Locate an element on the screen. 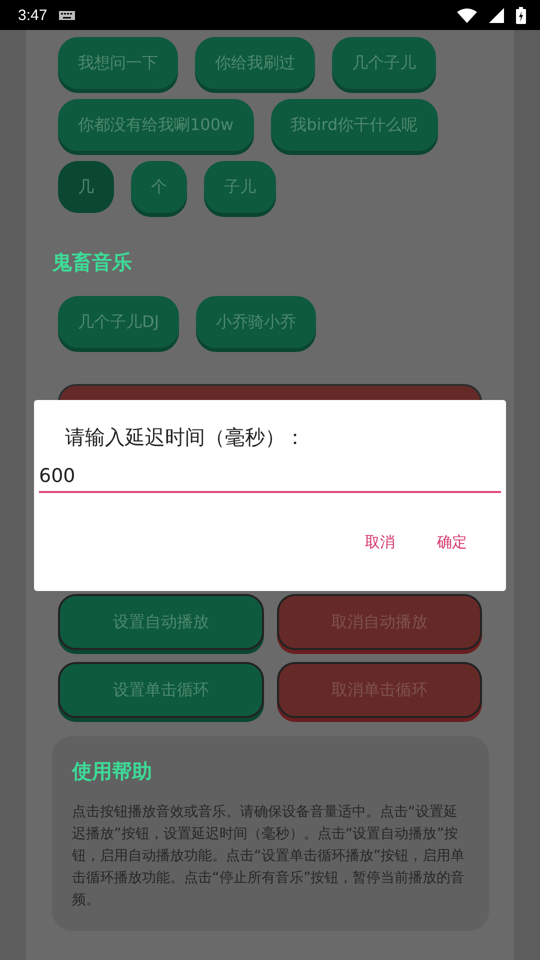  sound-button: 我想问一下 is located at coordinates (118, 63).